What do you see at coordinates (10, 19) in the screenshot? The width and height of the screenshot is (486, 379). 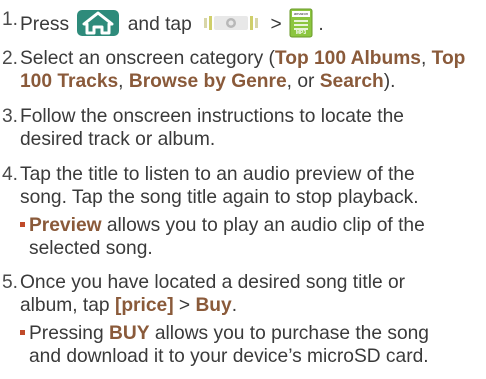 I see `step-number: 1.` at bounding box center [10, 19].